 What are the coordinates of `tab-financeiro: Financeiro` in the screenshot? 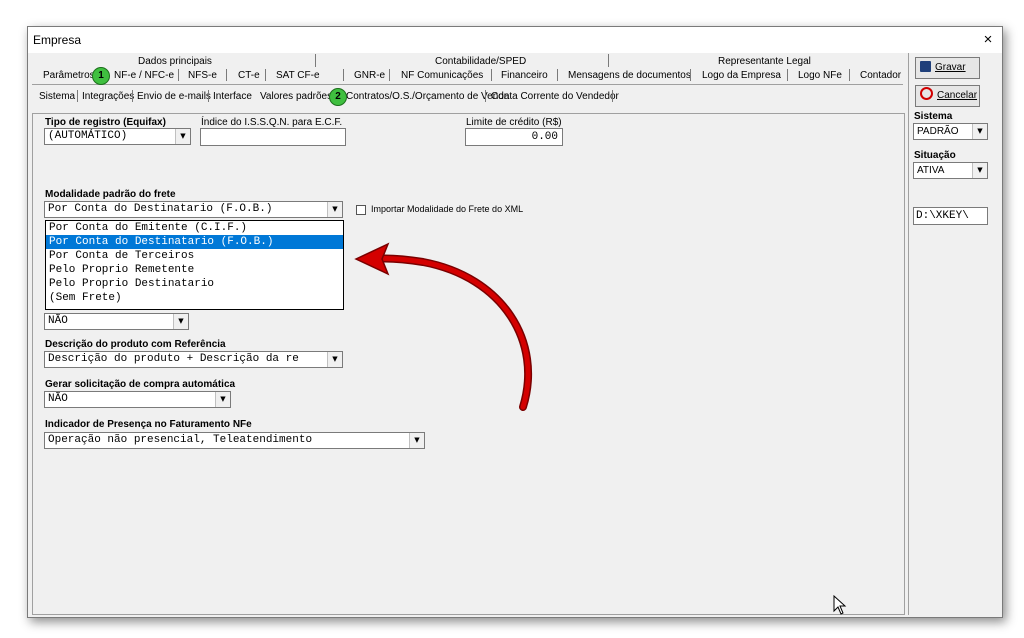 It's located at (524, 75).